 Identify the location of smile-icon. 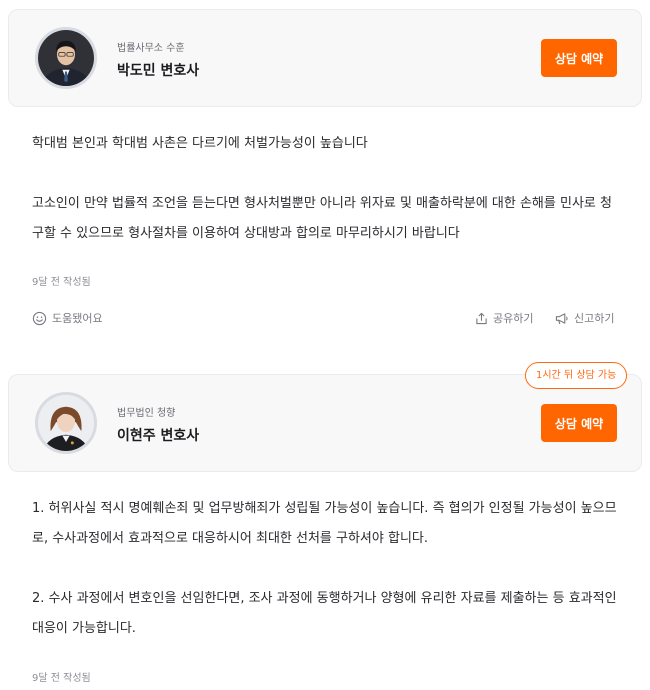
(39, 318).